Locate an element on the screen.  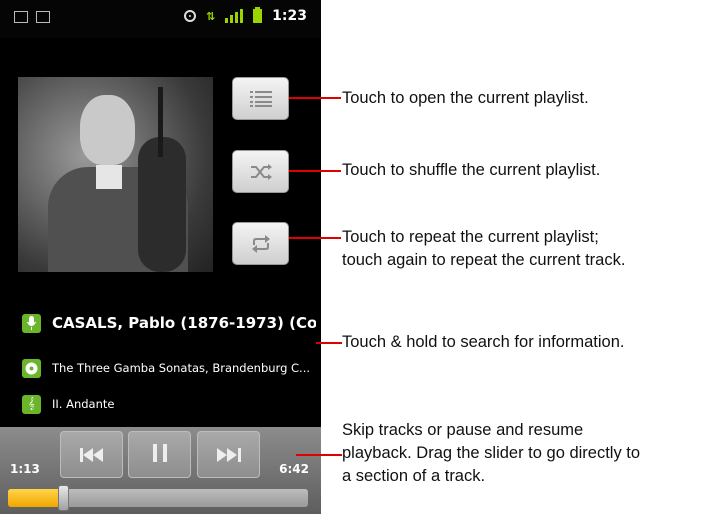
seek-progress is located at coordinates (35, 498).